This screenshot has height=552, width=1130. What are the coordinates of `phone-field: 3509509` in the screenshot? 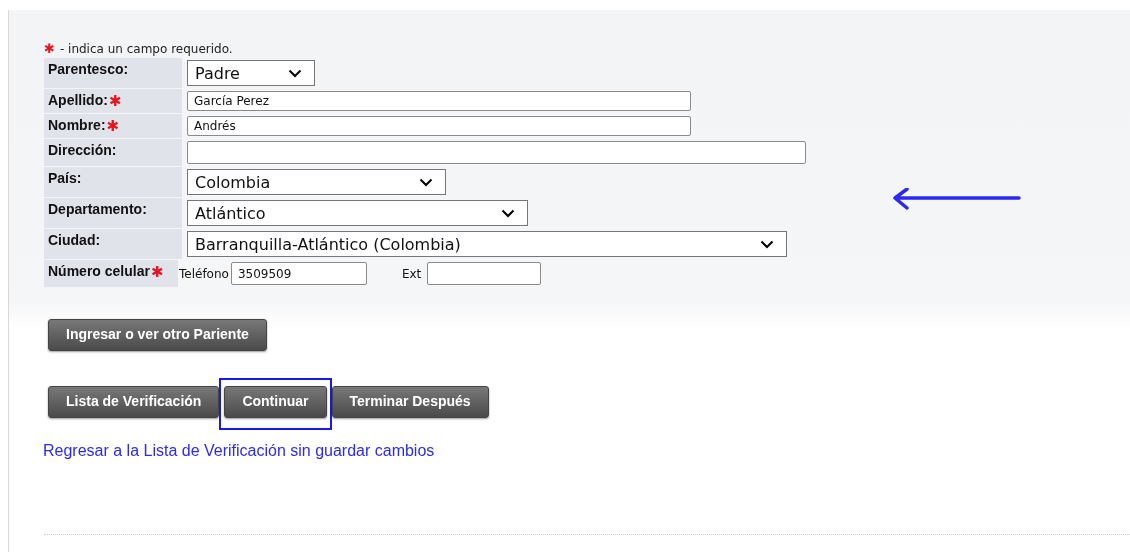 It's located at (298, 273).